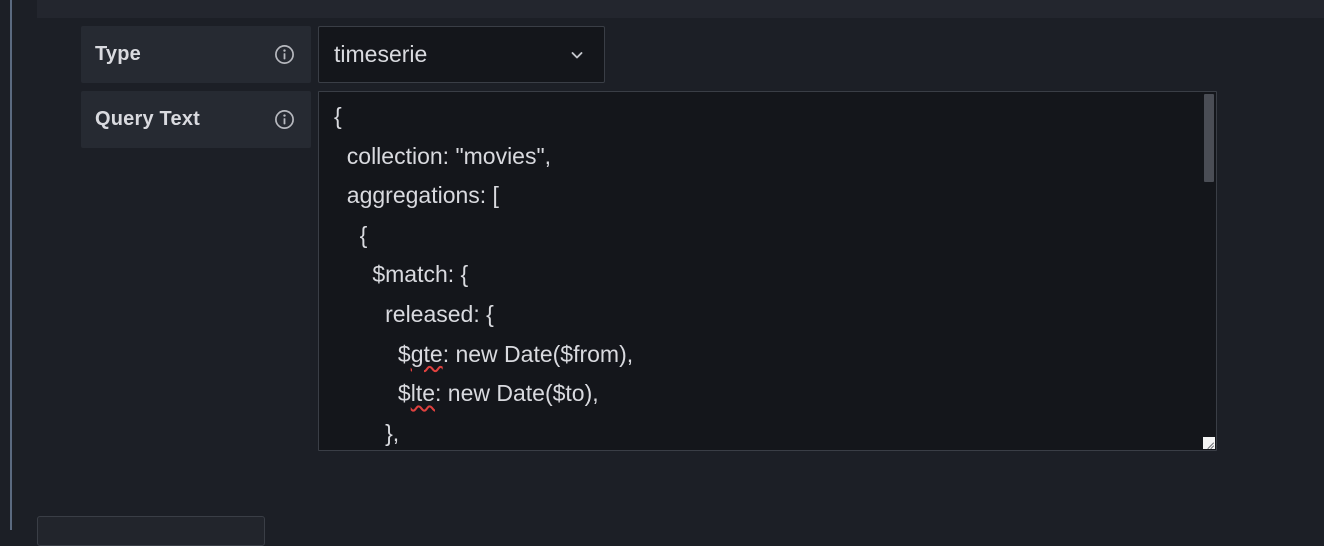 The image size is (1324, 546). I want to click on code-line: collection: "movies",, so click(483, 157).